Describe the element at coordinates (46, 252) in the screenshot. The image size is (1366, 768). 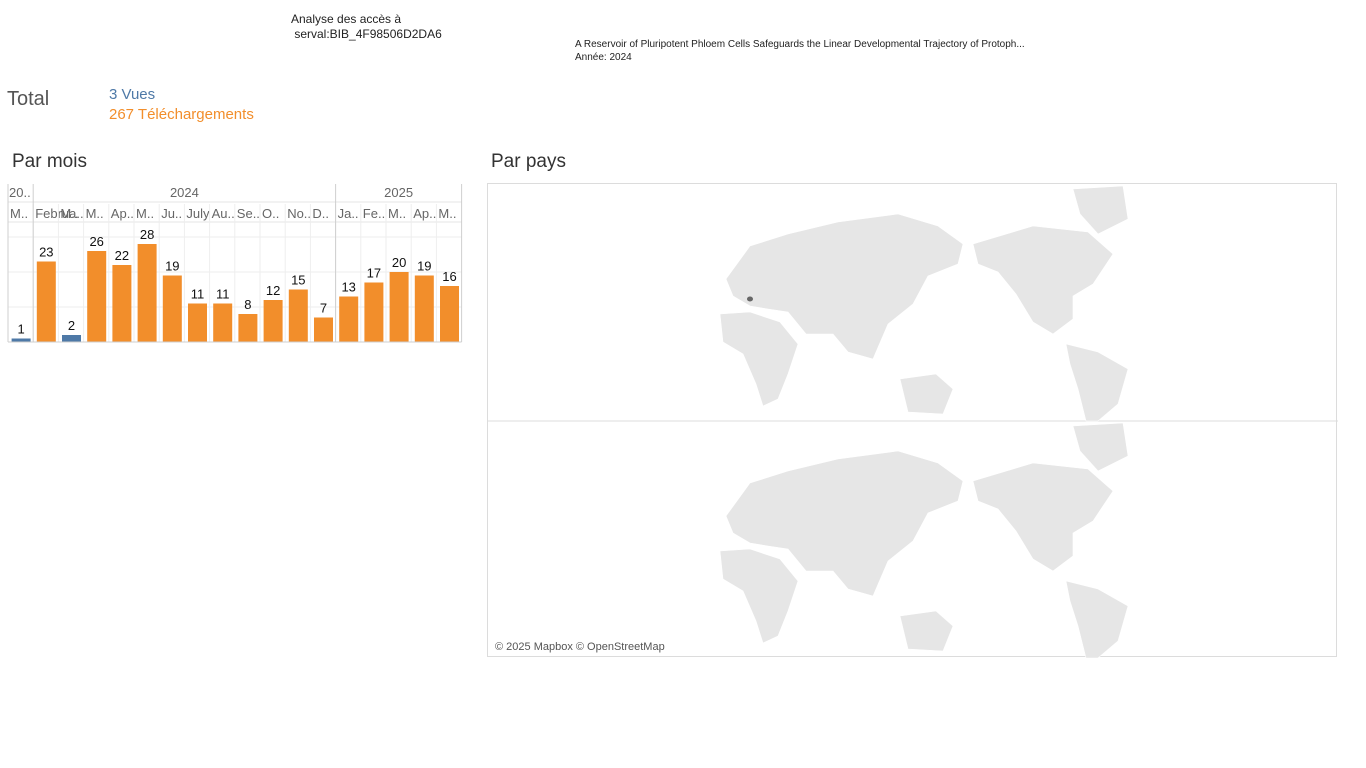
I see `bar-value-label: 23` at that location.